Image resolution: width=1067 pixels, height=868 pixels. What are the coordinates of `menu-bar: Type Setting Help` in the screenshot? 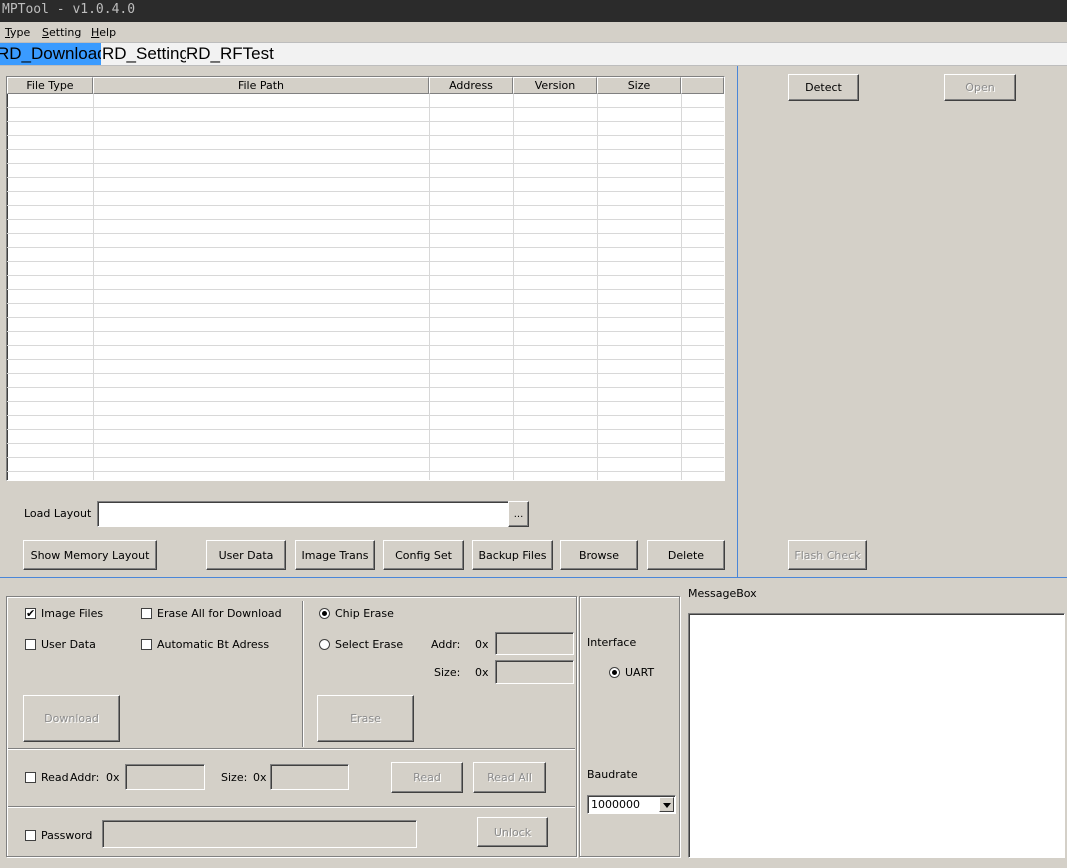 It's located at (533, 32).